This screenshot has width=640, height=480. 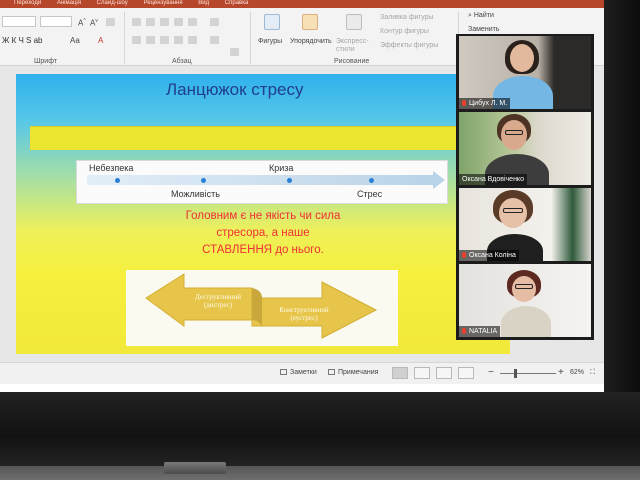 What do you see at coordinates (311, 41) in the screenshot?
I see `arrange-button: Упорядочить` at bounding box center [311, 41].